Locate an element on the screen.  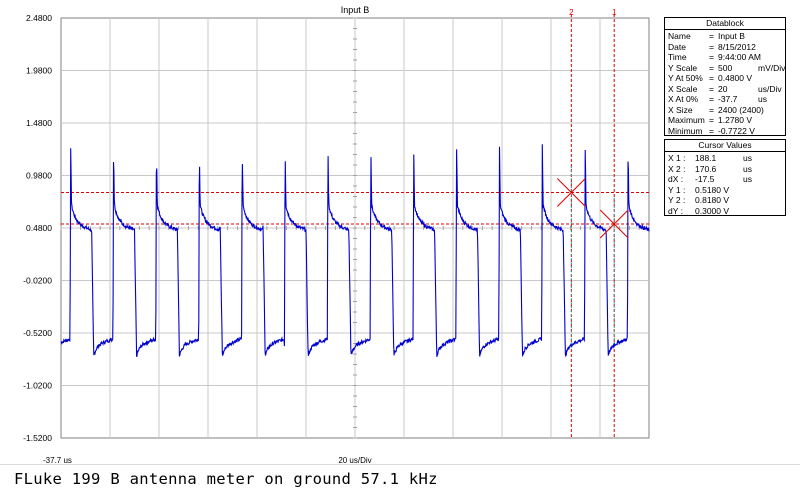
datablock-unit: us/Div is located at coordinates (770, 88).